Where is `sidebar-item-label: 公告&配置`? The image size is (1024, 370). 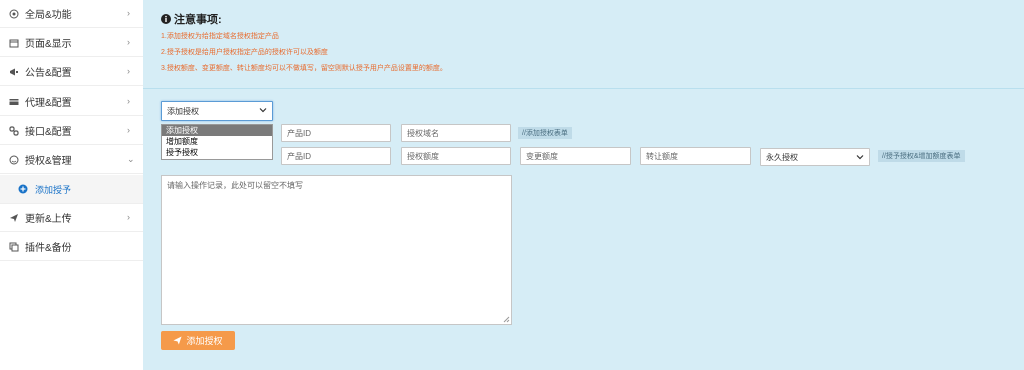
sidebar-item-label: 公告&配置 is located at coordinates (48, 73).